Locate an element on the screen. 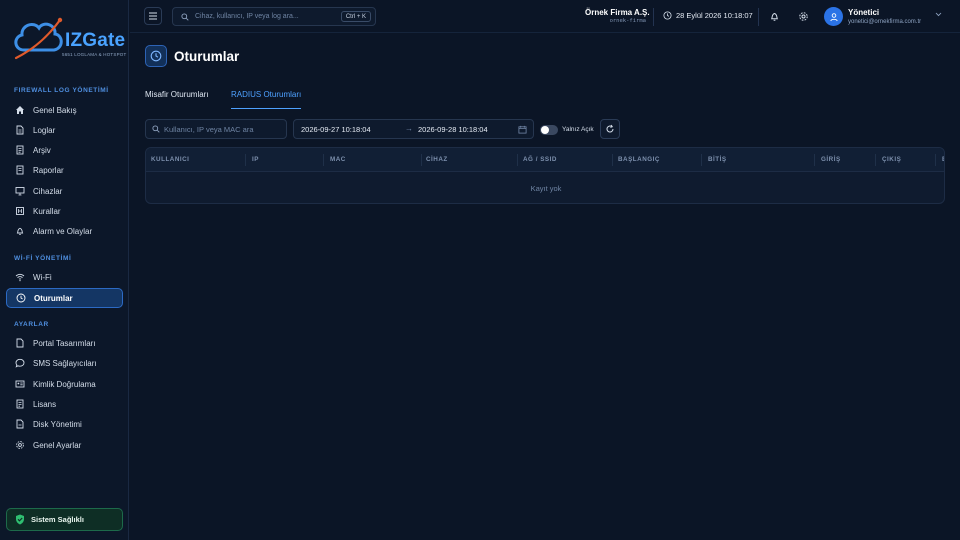 The image size is (960, 540). only-active-toggle is located at coordinates (549, 130).